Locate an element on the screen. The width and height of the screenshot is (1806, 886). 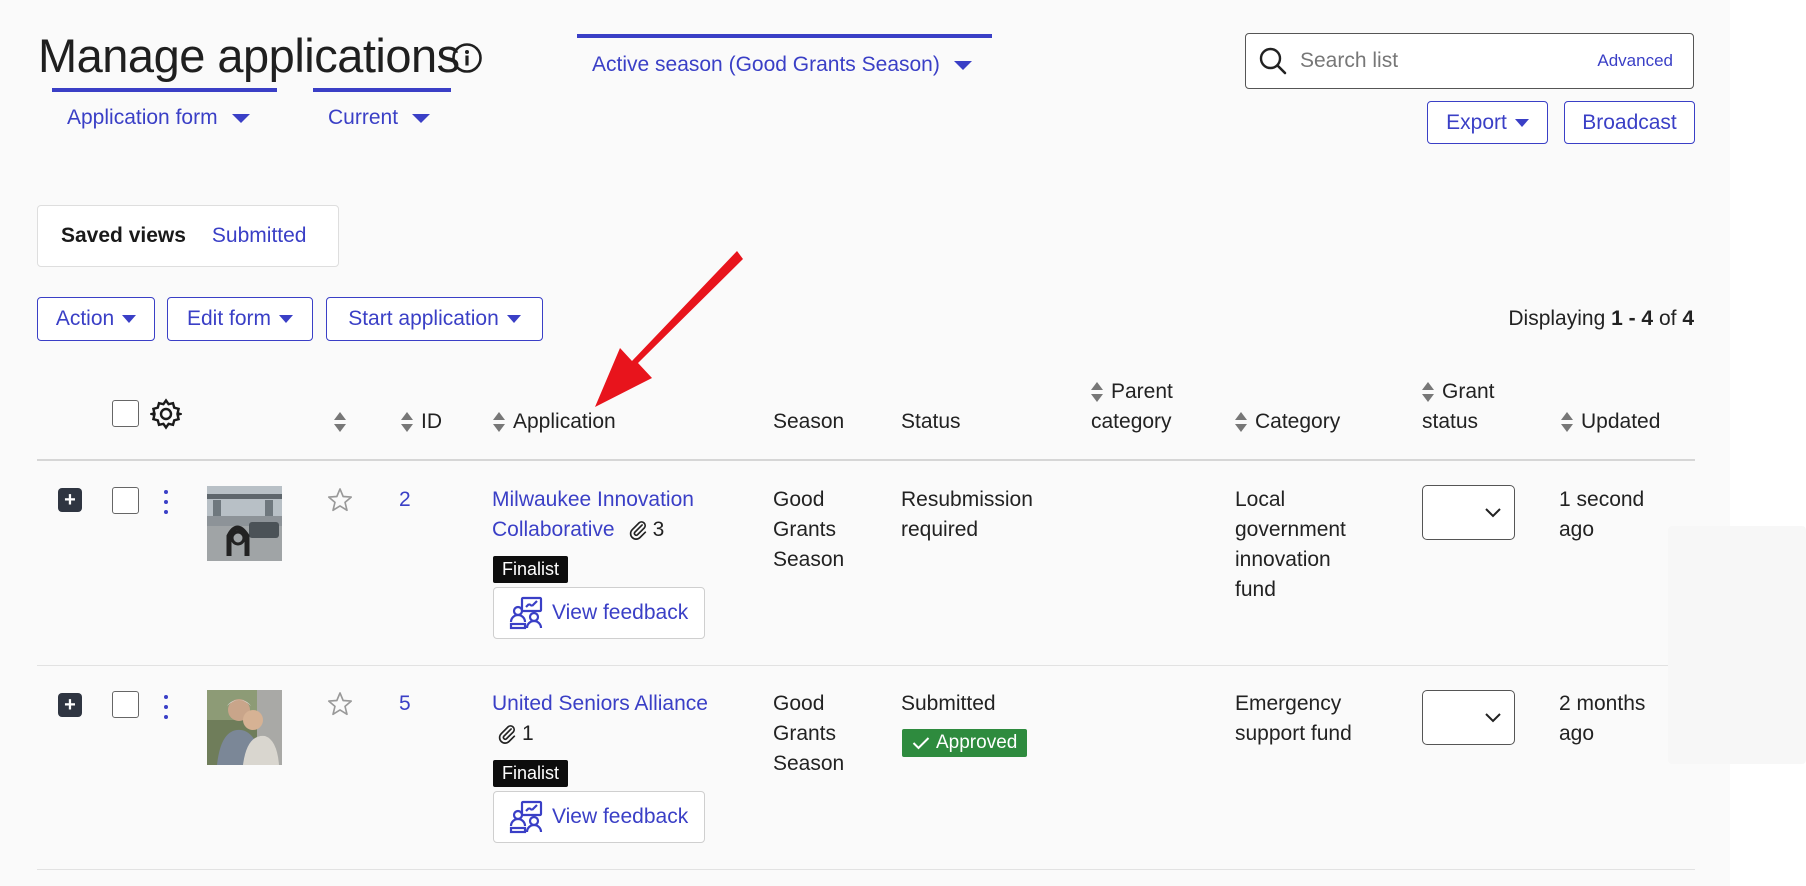
status-cell-line2: required is located at coordinates (940, 529).